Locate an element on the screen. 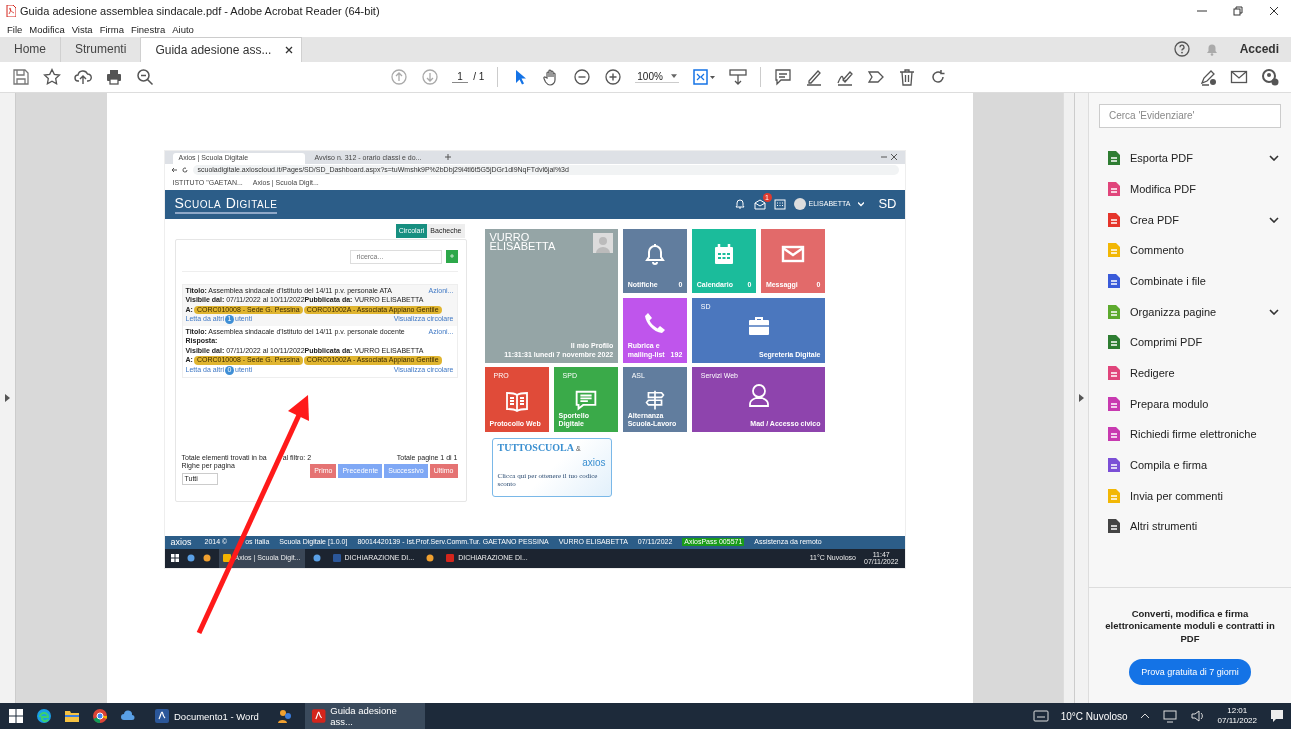 The width and height of the screenshot is (1291, 729). tool-item: Esporta PDF is located at coordinates (1190, 158).